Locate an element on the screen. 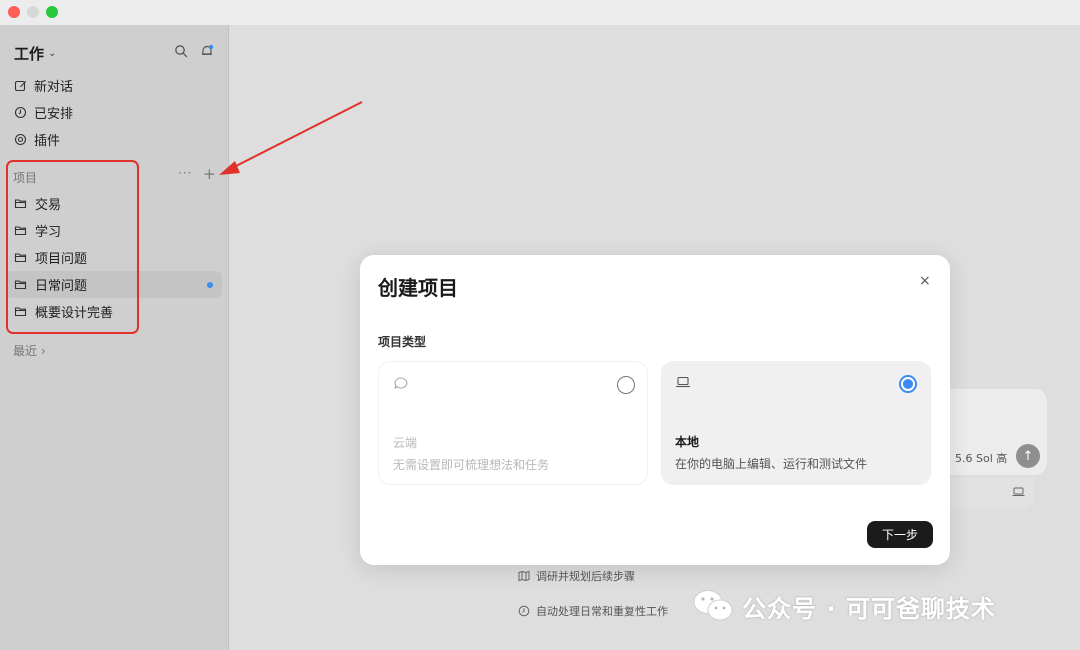 The height and width of the screenshot is (650, 1080). suggestion-label: 自动处理日常和重复性工作 is located at coordinates (602, 611).